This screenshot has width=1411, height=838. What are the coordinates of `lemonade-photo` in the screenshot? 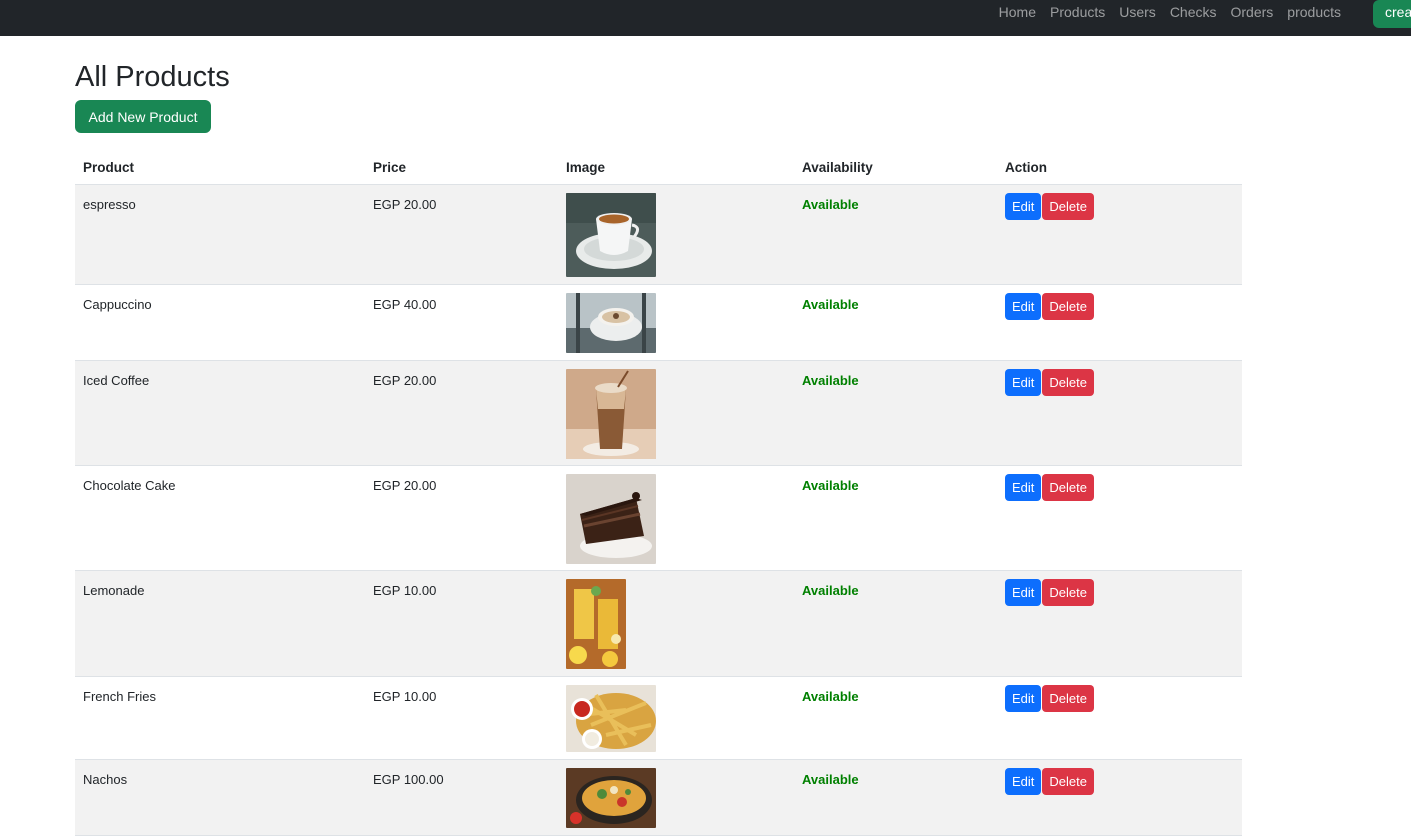 It's located at (596, 624).